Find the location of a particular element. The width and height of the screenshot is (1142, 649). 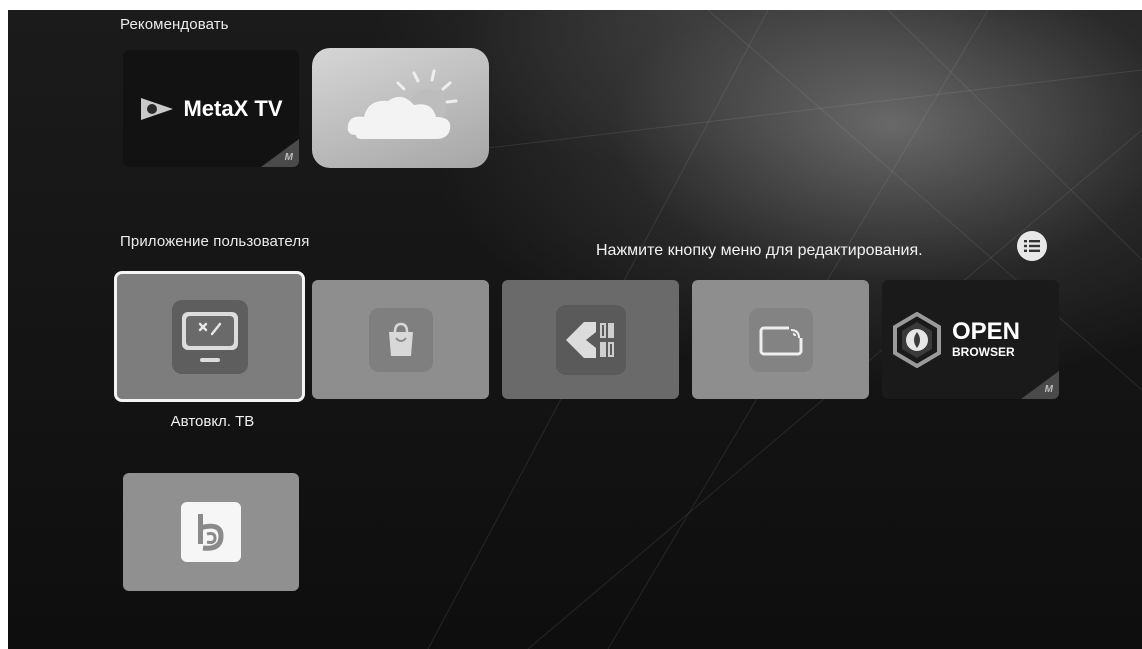

menu-button is located at coordinates (1032, 246).